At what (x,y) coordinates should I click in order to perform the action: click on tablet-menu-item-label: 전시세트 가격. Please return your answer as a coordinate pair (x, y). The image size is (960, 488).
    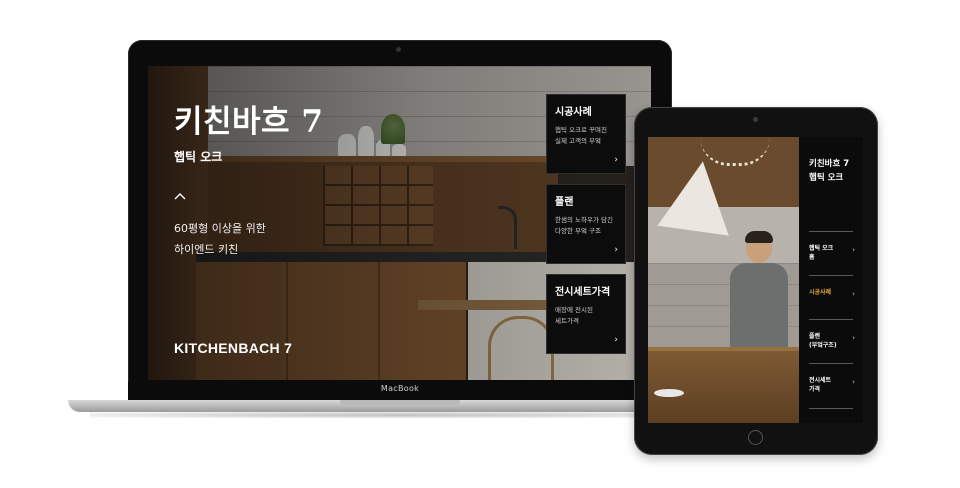
    Looking at the image, I should click on (827, 385).